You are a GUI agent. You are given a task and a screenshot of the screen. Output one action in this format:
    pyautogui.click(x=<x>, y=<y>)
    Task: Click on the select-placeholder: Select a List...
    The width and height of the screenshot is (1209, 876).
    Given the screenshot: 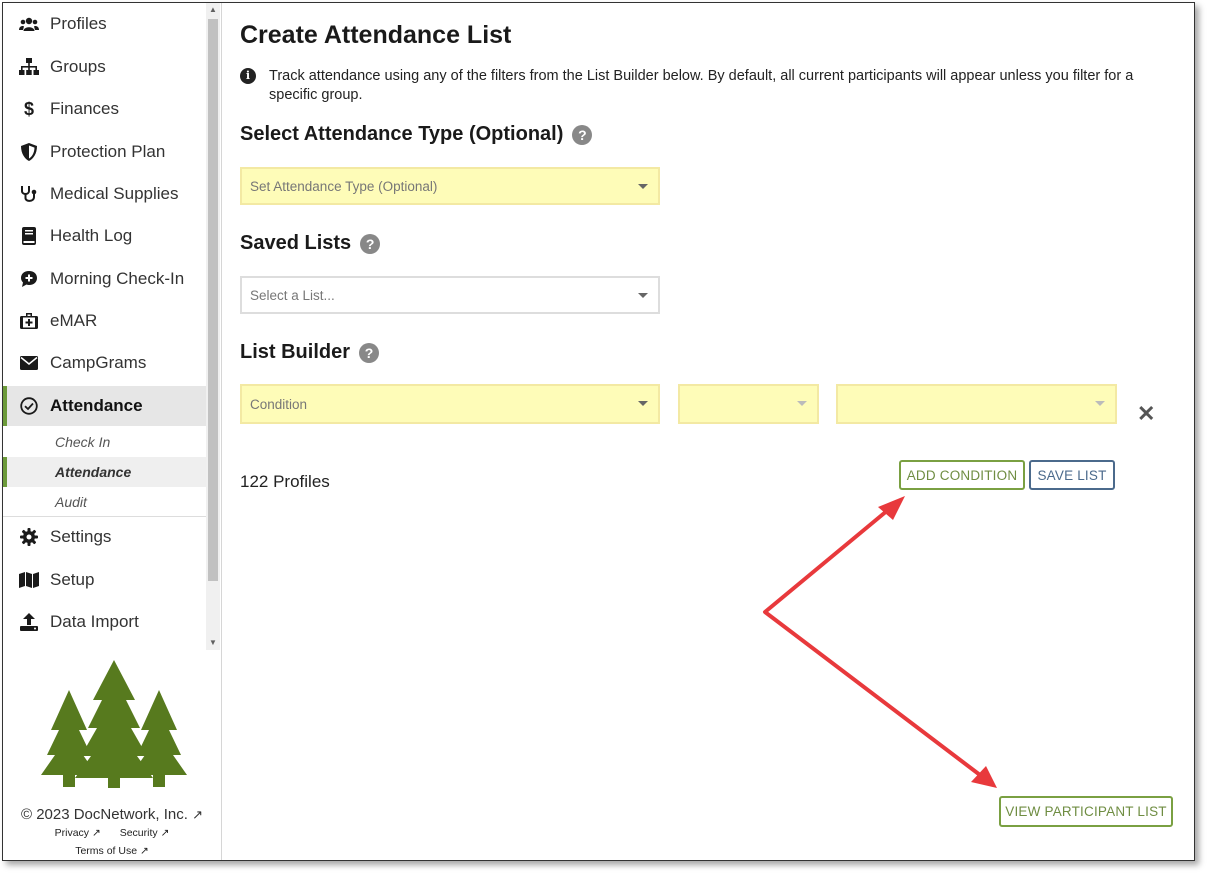 What is the action you would take?
    pyautogui.click(x=292, y=295)
    